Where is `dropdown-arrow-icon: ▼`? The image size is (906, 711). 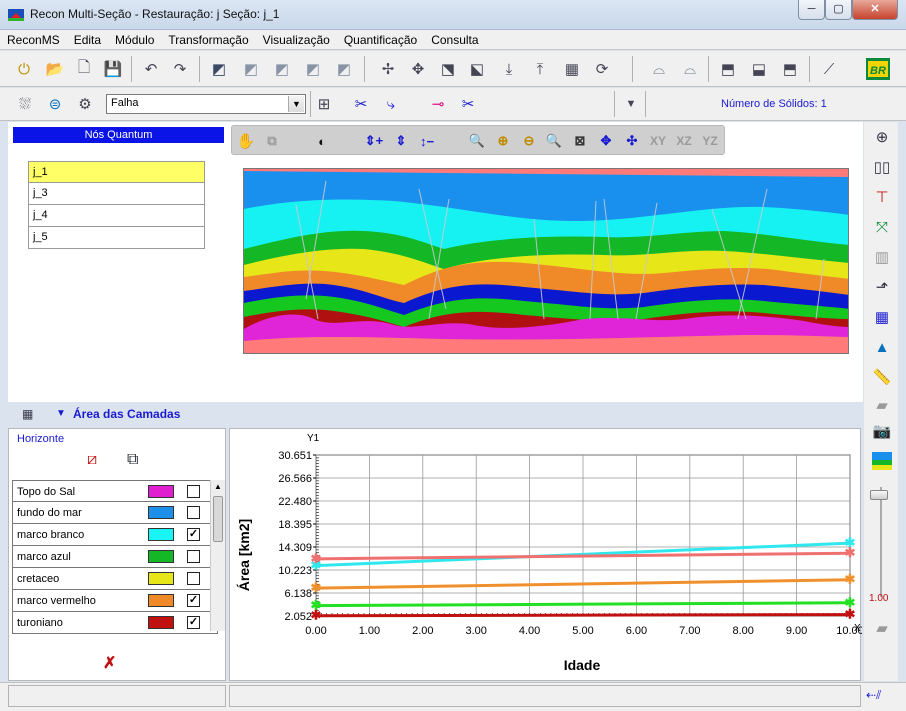 dropdown-arrow-icon: ▼ is located at coordinates (631, 104).